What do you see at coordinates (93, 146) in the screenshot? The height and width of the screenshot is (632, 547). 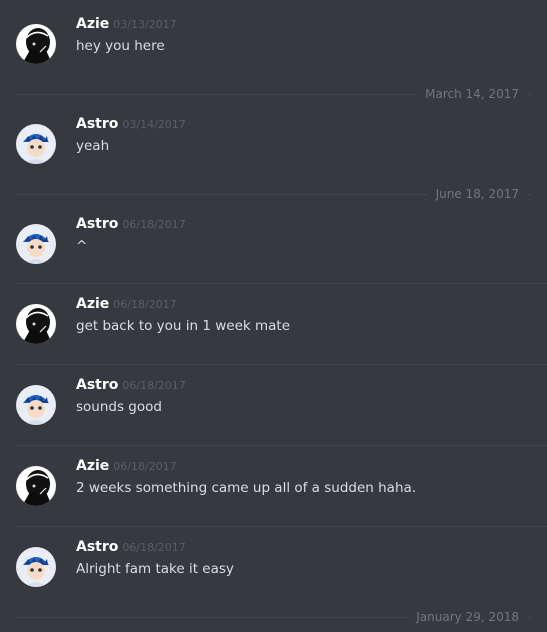 I see `message-text: yeah` at bounding box center [93, 146].